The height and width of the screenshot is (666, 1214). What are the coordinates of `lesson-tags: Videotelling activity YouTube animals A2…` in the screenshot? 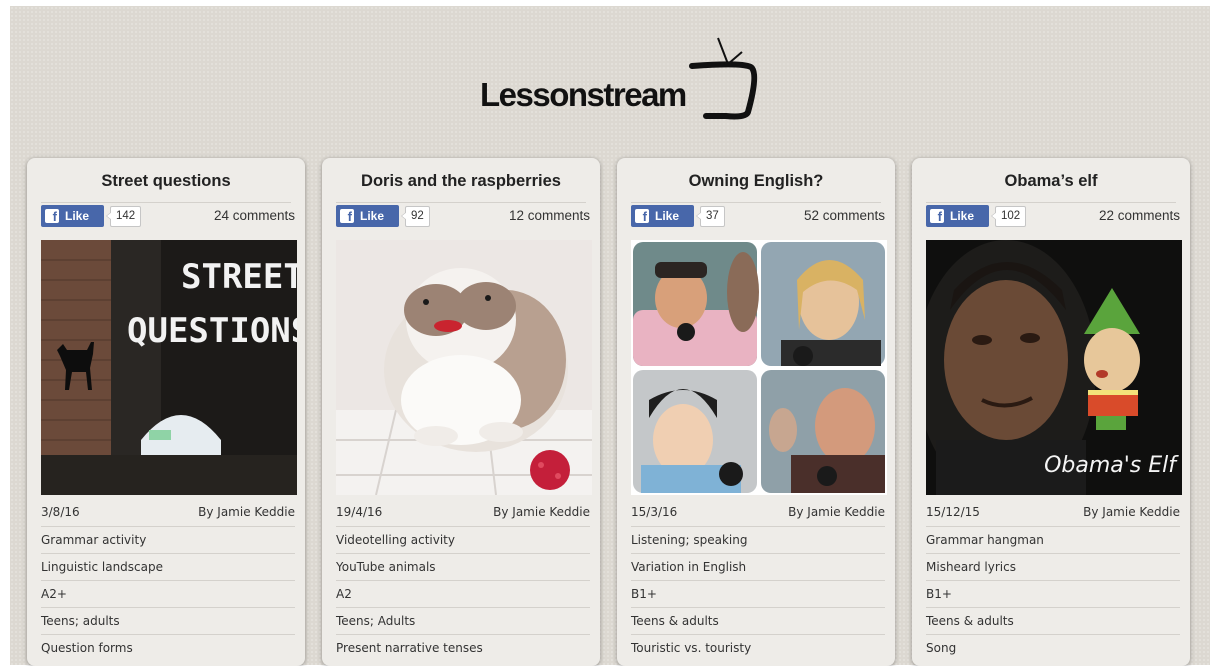 It's located at (463, 593).